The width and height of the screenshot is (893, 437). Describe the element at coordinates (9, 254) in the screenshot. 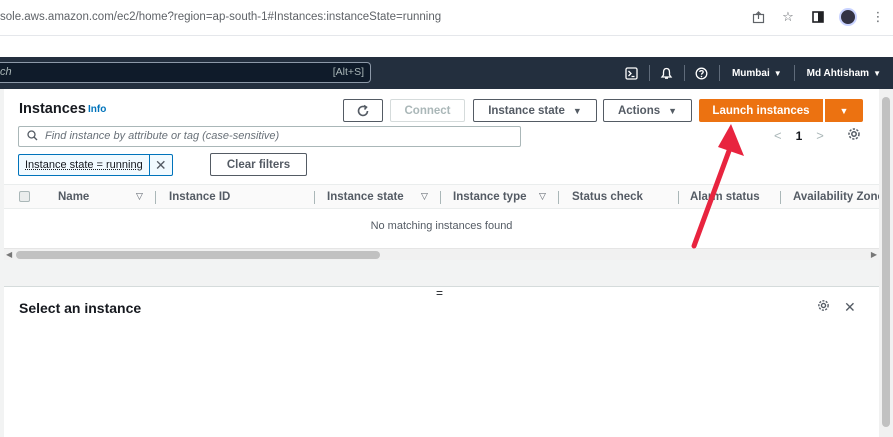

I see `scroll-left-icon: ◀` at that location.